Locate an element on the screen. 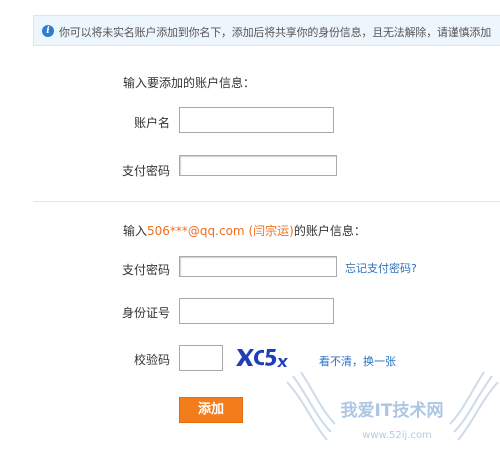 This screenshot has height=451, width=500. captcha-image is located at coordinates (262, 357).